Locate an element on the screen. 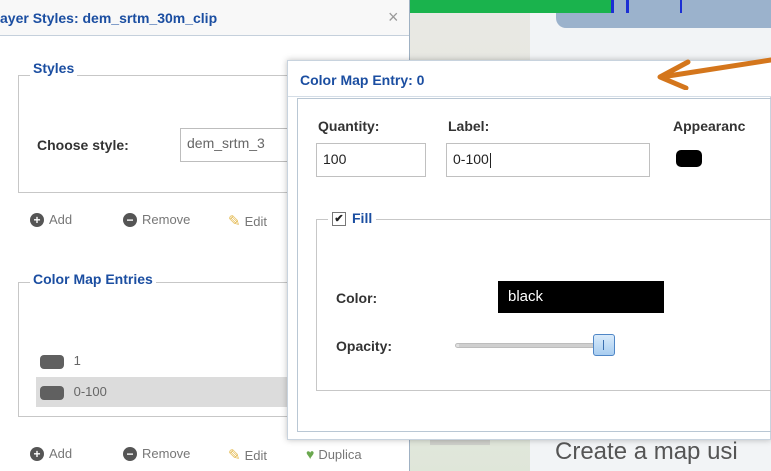  duplicate-entry-button: ♥ Duplica is located at coordinates (334, 454).